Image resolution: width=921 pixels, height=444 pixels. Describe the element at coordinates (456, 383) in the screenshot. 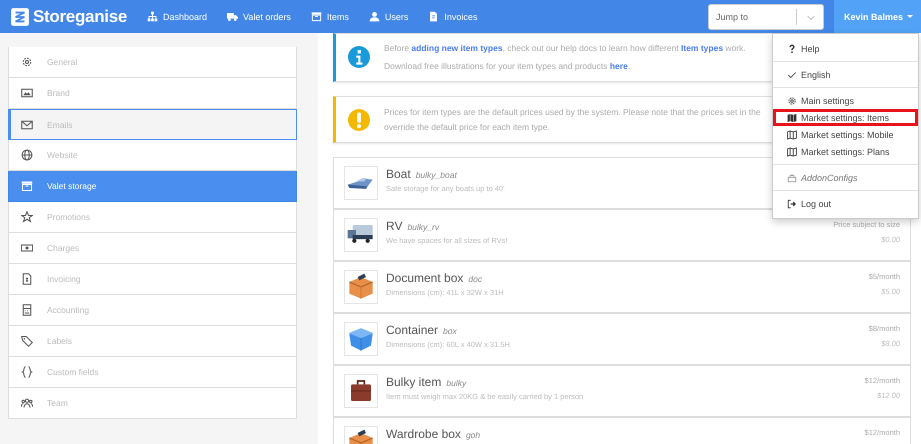

I see `item-code: bulky` at that location.